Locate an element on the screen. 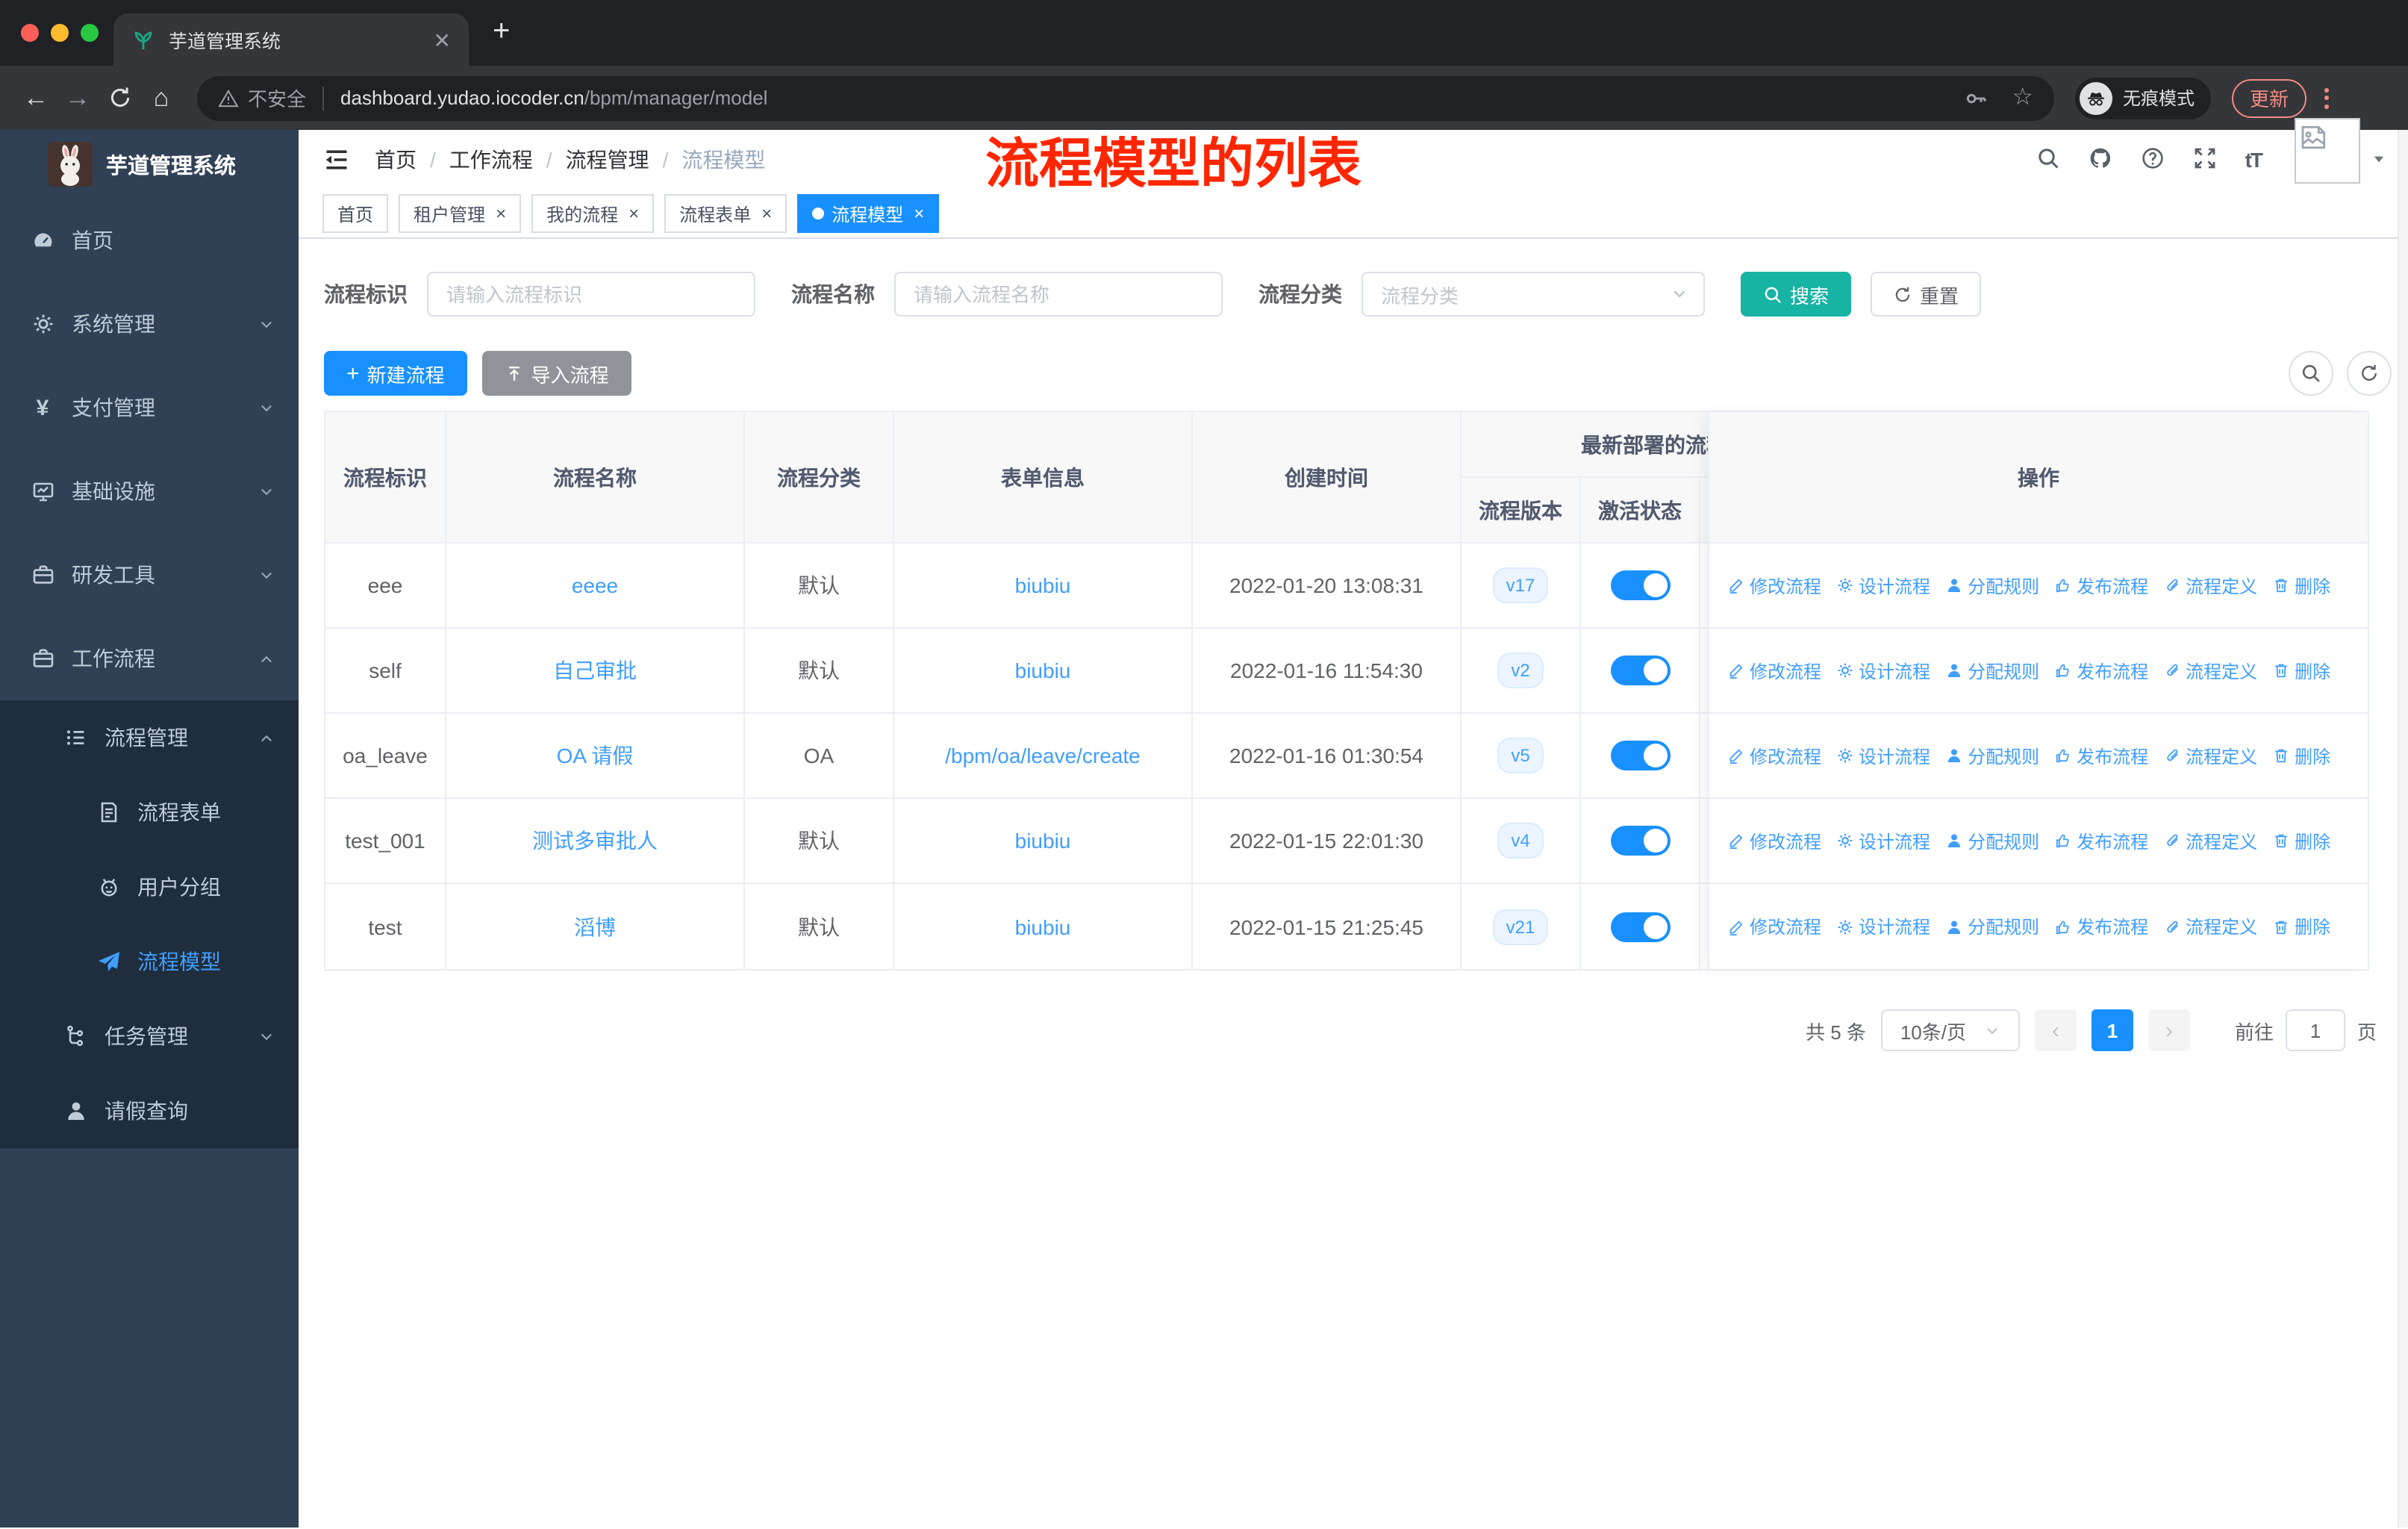  create-process-button: + 新建流程 is located at coordinates (395, 373).